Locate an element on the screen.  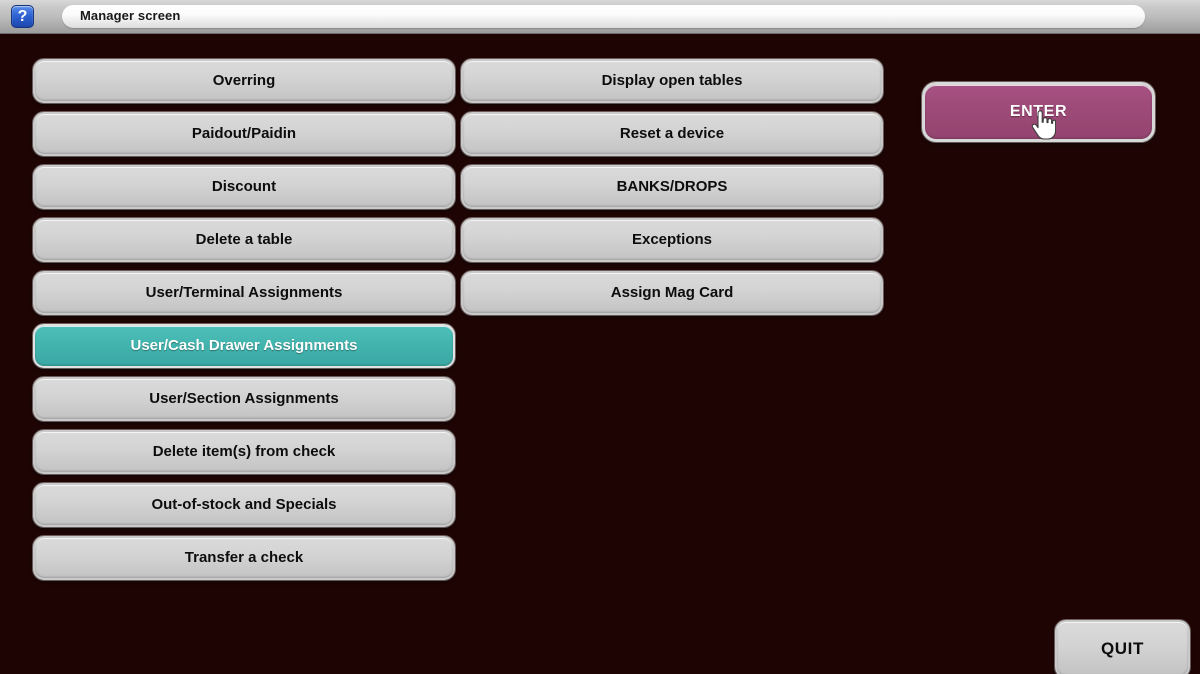
menu-button-right-4: Assign Mag Card is located at coordinates (672, 293).